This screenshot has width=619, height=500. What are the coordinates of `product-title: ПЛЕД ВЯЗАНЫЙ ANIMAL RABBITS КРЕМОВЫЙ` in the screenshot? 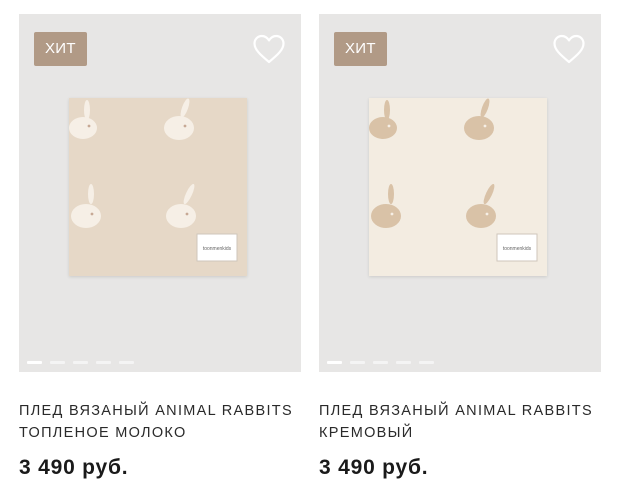 It's located at (460, 422).